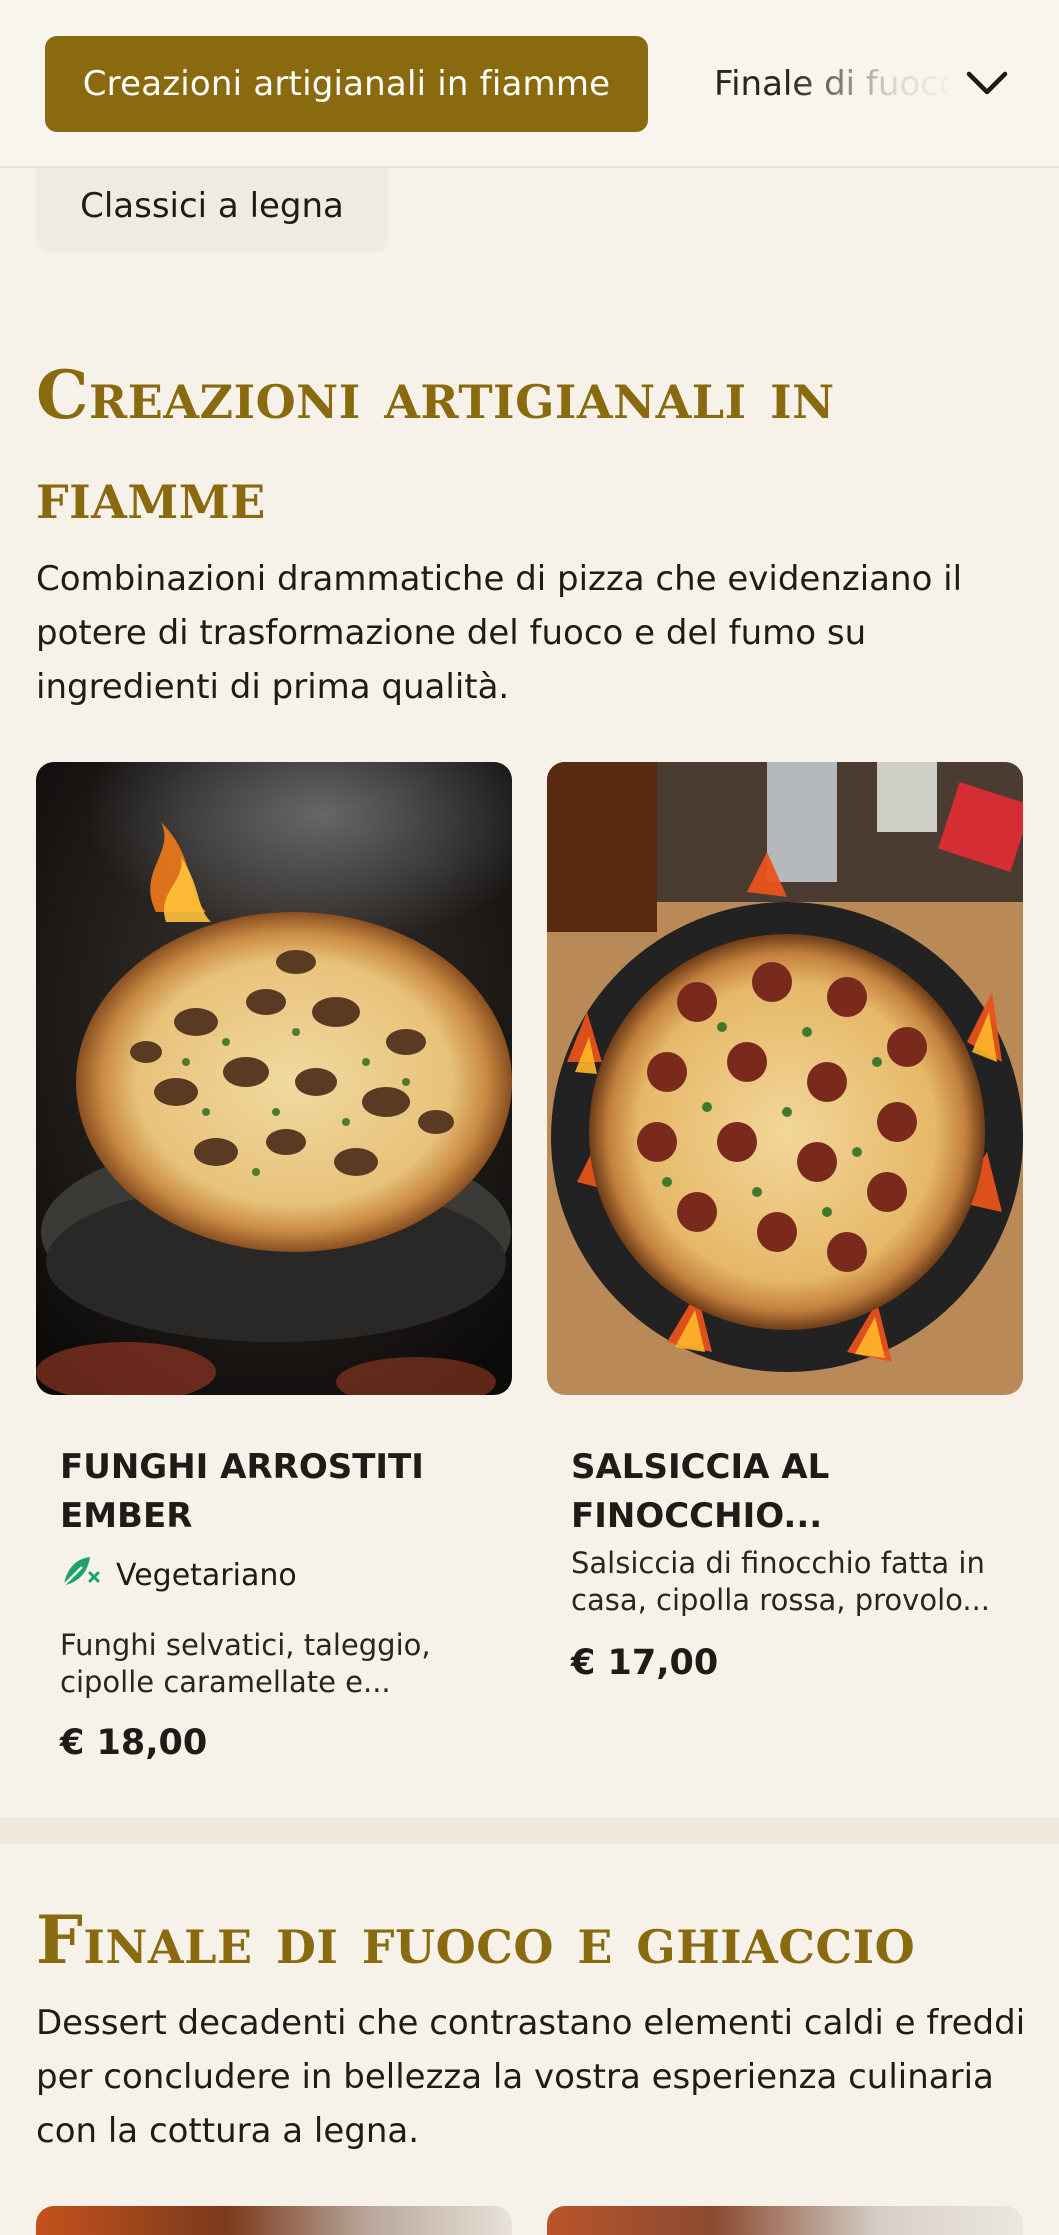 The height and width of the screenshot is (2235, 1059). Describe the element at coordinates (785, 1078) in the screenshot. I see `pizza-image-salsiccia` at that location.